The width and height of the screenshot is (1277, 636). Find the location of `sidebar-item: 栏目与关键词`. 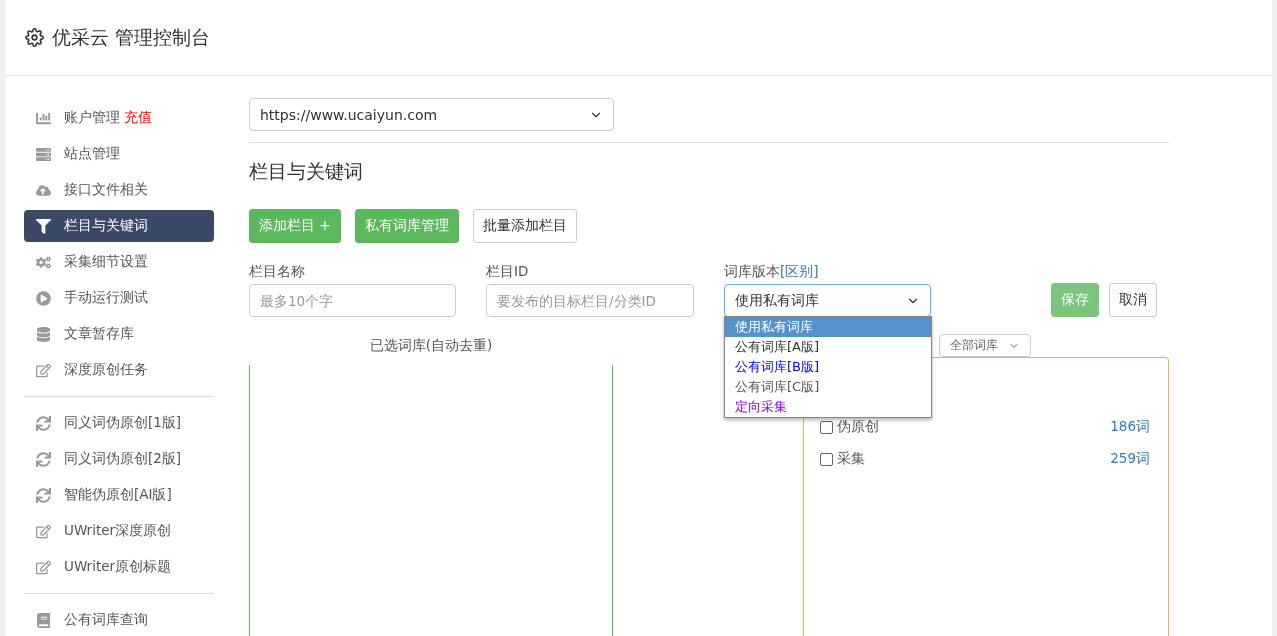

sidebar-item: 栏目与关键词 is located at coordinates (119, 226).